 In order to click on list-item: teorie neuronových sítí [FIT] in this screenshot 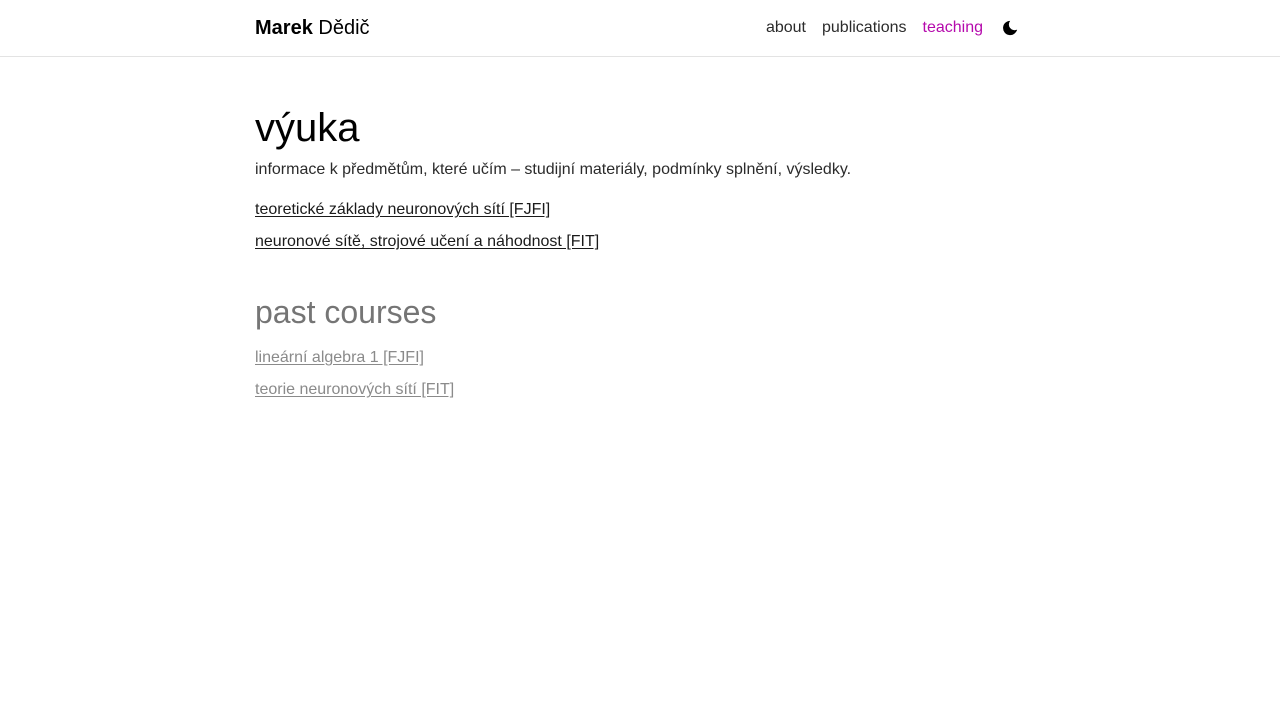, I will do `click(640, 394)`.